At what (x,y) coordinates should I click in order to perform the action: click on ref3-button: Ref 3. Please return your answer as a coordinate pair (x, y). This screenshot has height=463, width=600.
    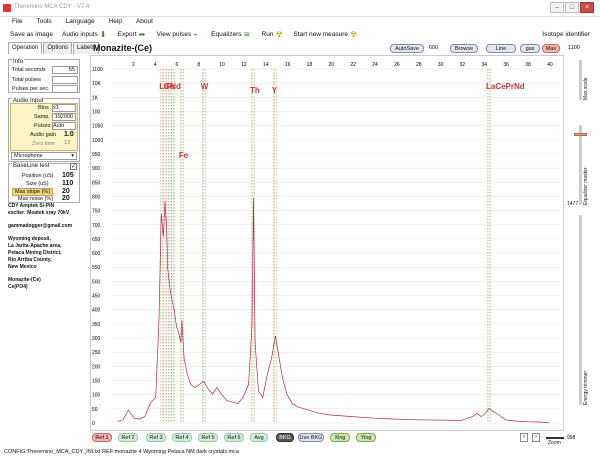
    Looking at the image, I should click on (156, 437).